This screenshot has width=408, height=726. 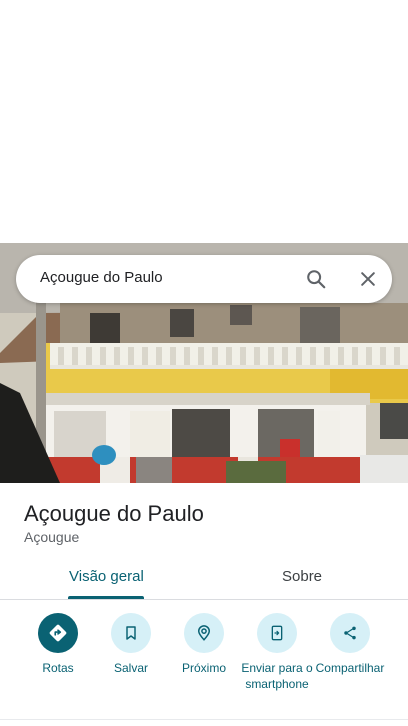 What do you see at coordinates (204, 633) in the screenshot?
I see `nearby-icon` at bounding box center [204, 633].